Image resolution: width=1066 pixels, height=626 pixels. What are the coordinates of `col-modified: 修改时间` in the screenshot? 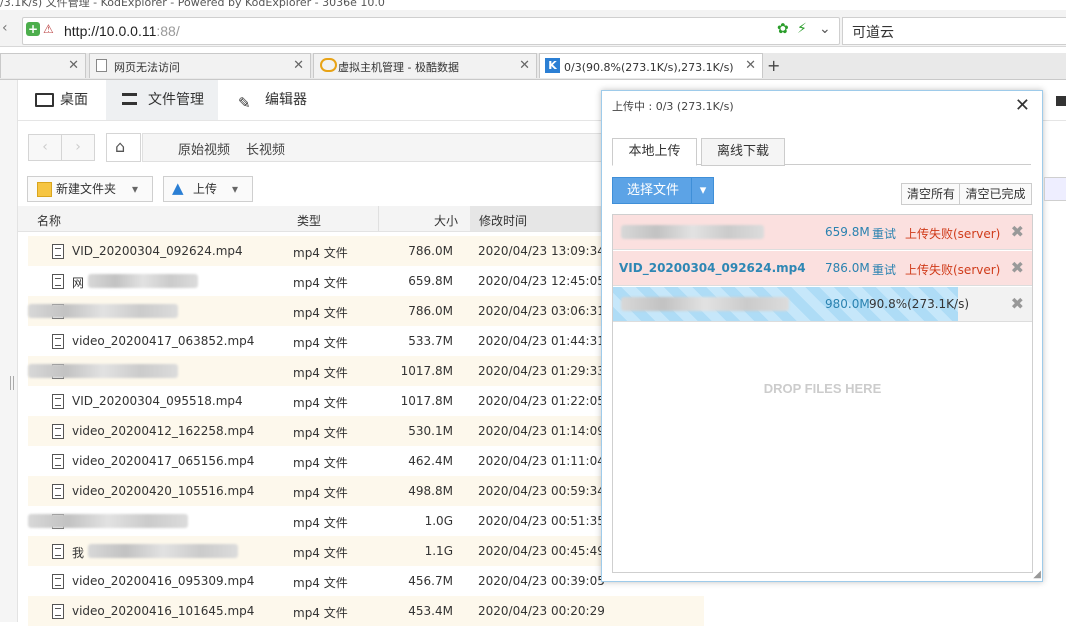 It's located at (503, 220).